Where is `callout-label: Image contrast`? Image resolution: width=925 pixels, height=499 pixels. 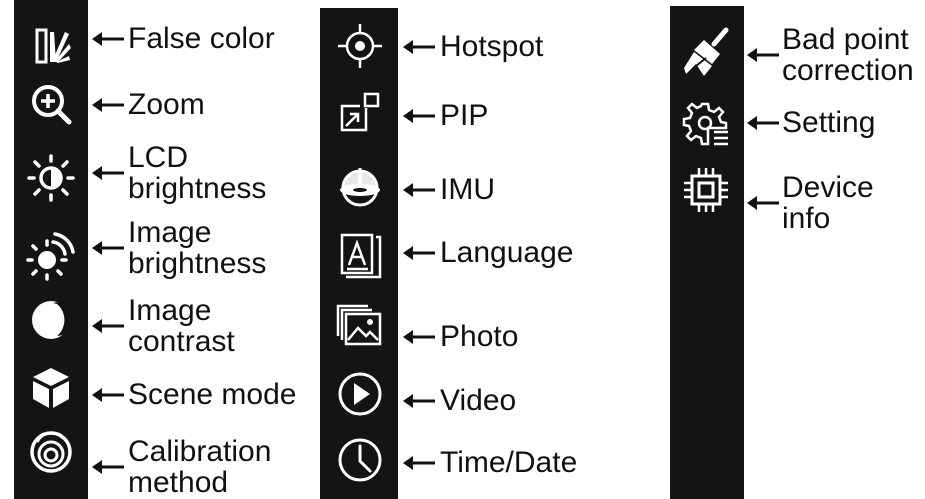
callout-label: Image contrast is located at coordinates (181, 326).